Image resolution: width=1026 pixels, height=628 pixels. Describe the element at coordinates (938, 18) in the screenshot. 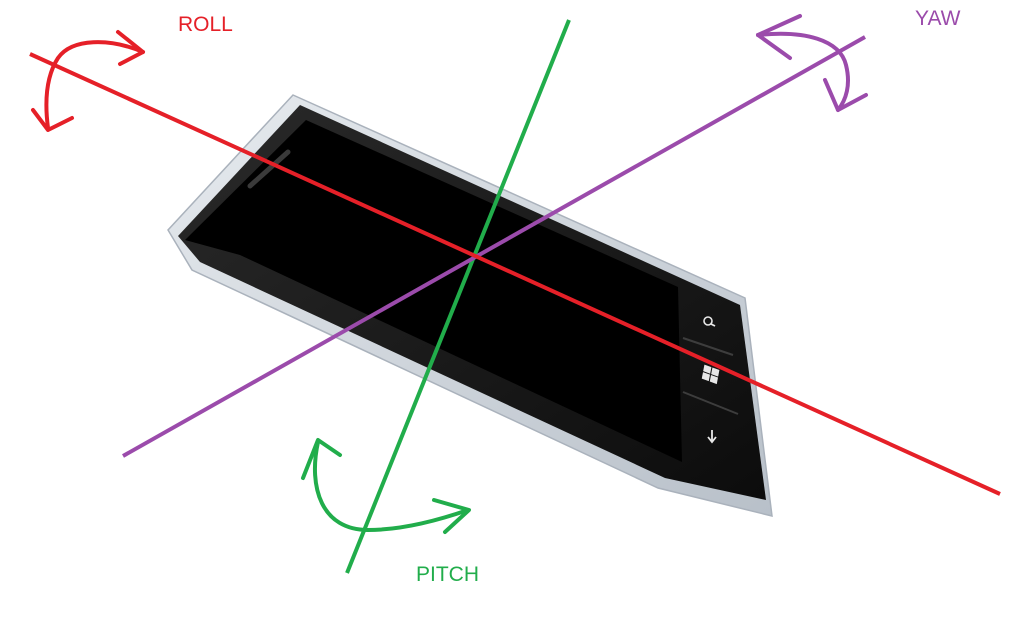

I see `yaw-label: YAW` at that location.